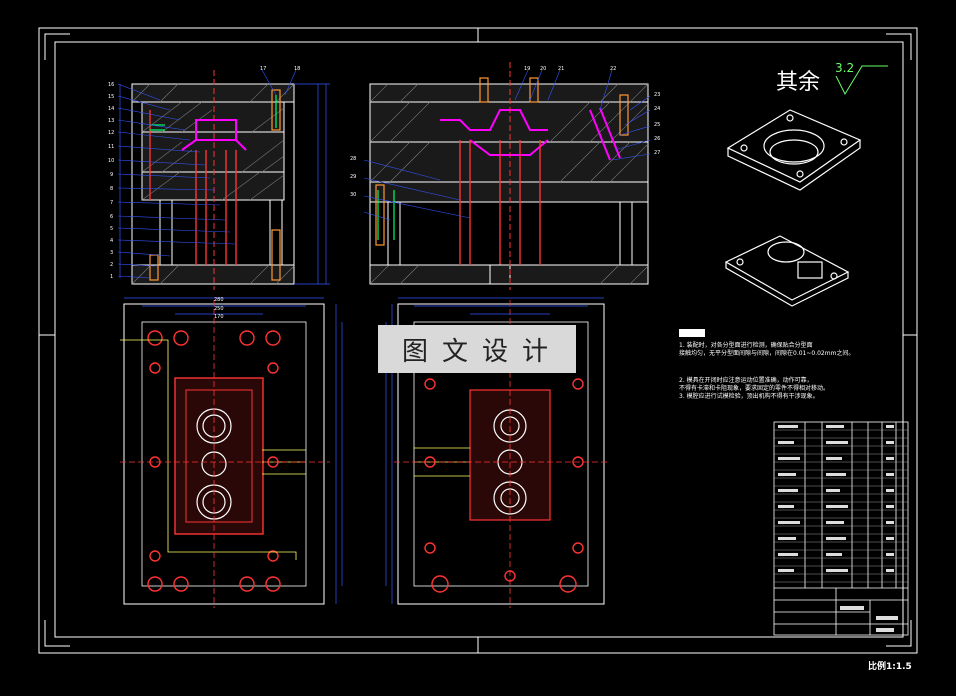  What do you see at coordinates (890, 667) in the screenshot?
I see `scale-note: 比例1:1.5` at bounding box center [890, 667].